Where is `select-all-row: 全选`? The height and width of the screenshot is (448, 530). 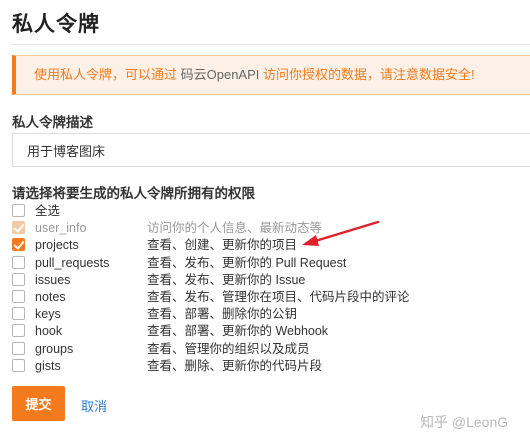
select-all-row: 全选 is located at coordinates (262, 211).